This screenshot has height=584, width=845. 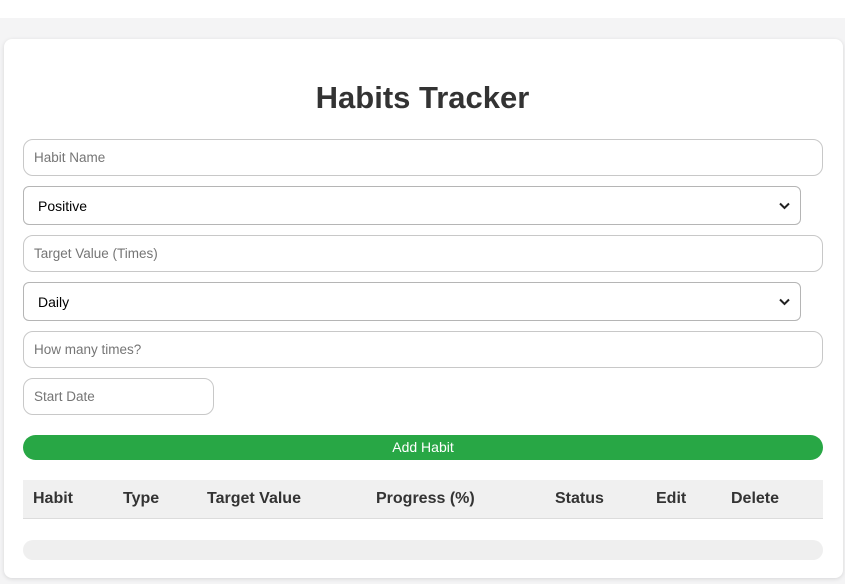 I want to click on column-header-type: Type, so click(x=141, y=498).